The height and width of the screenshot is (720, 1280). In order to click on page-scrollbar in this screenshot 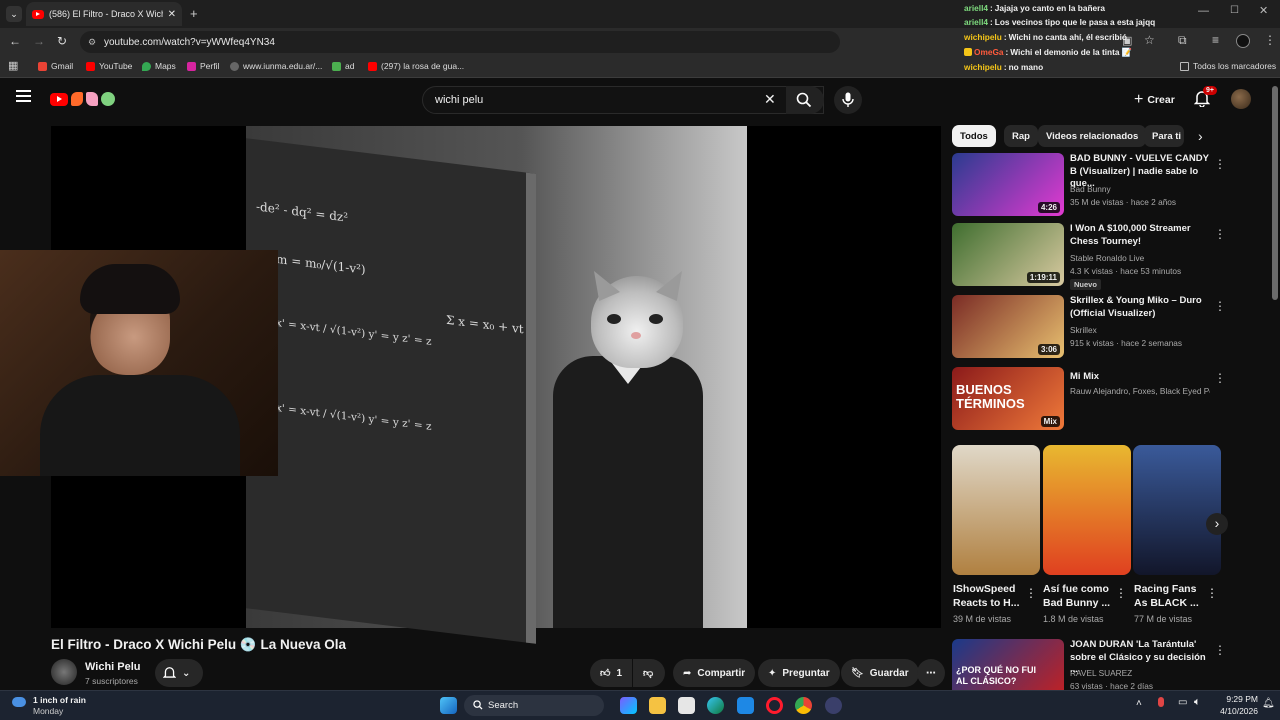, I will do `click(1275, 193)`.